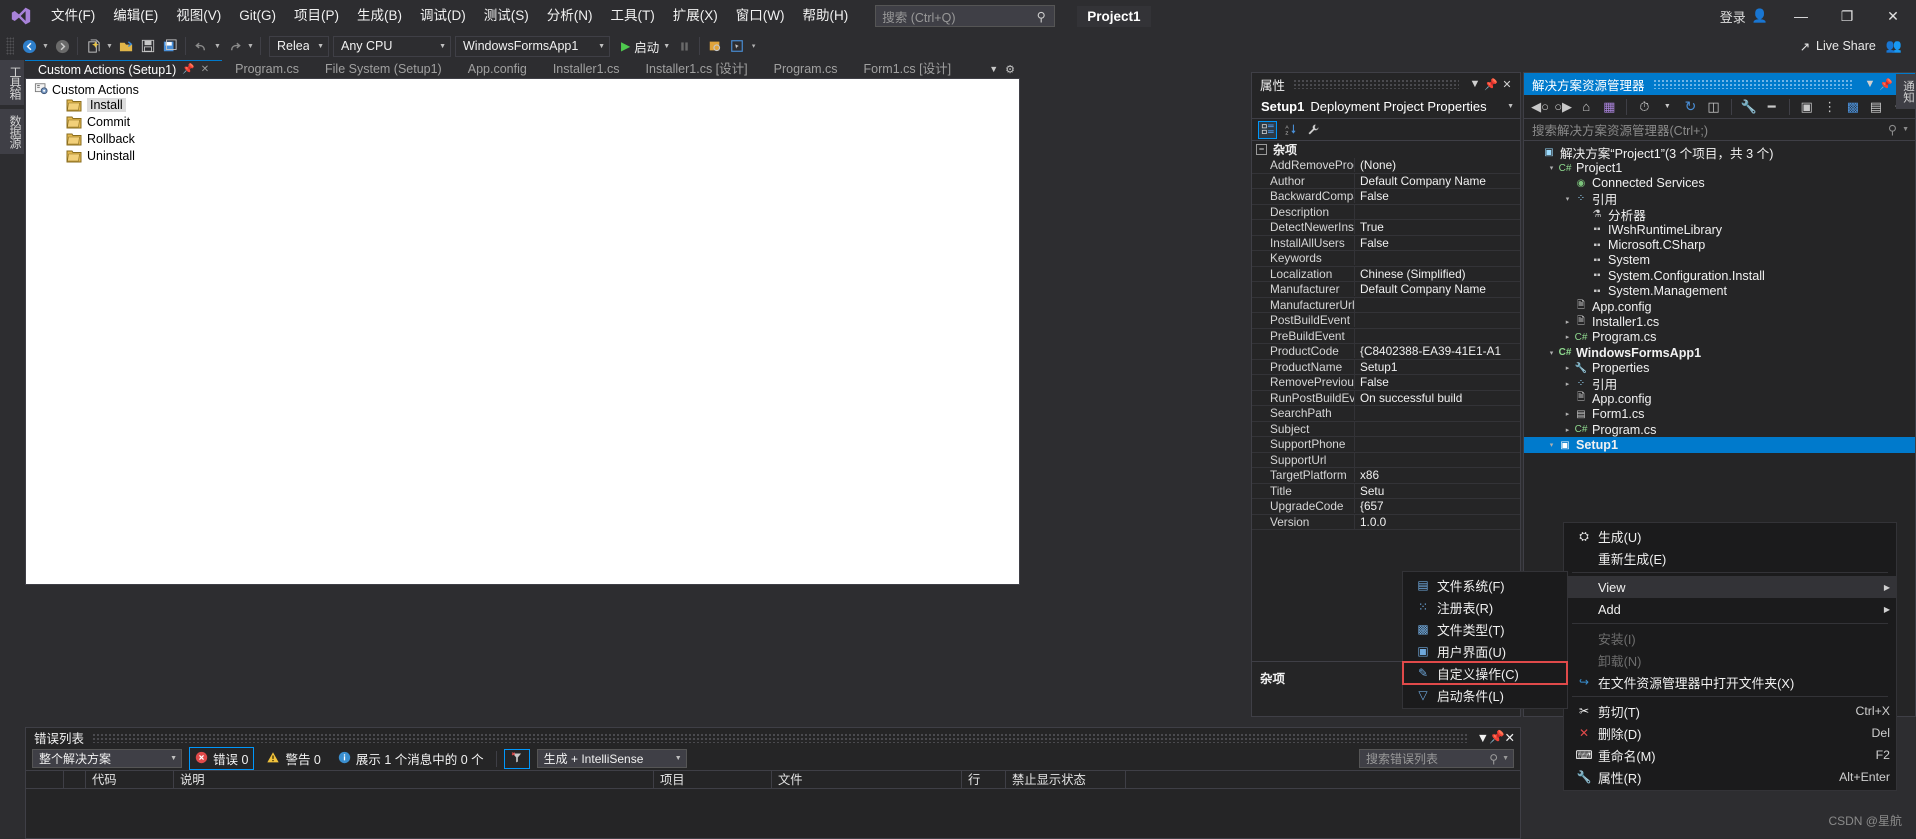  I want to click on property-row: BackwardCompа False, so click(1386, 197).